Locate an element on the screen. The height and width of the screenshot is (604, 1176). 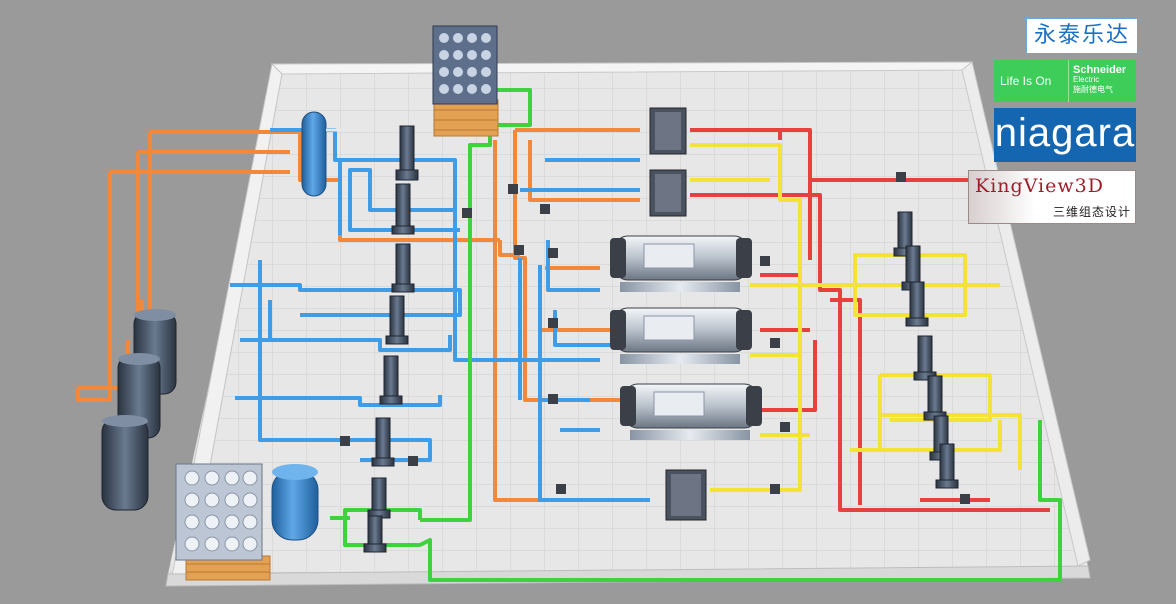
schneider-brand-block: Schneider Electric 施耐德电气 is located at coordinates (1102, 81).